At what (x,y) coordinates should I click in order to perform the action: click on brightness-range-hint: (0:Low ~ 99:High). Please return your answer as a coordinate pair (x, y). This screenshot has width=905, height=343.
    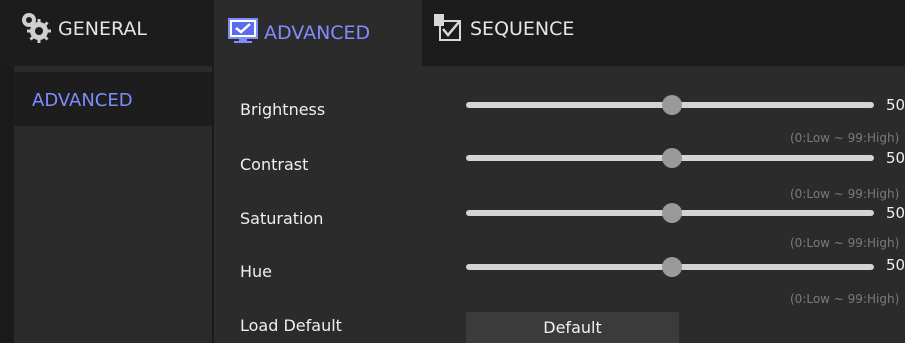
    Looking at the image, I should click on (845, 138).